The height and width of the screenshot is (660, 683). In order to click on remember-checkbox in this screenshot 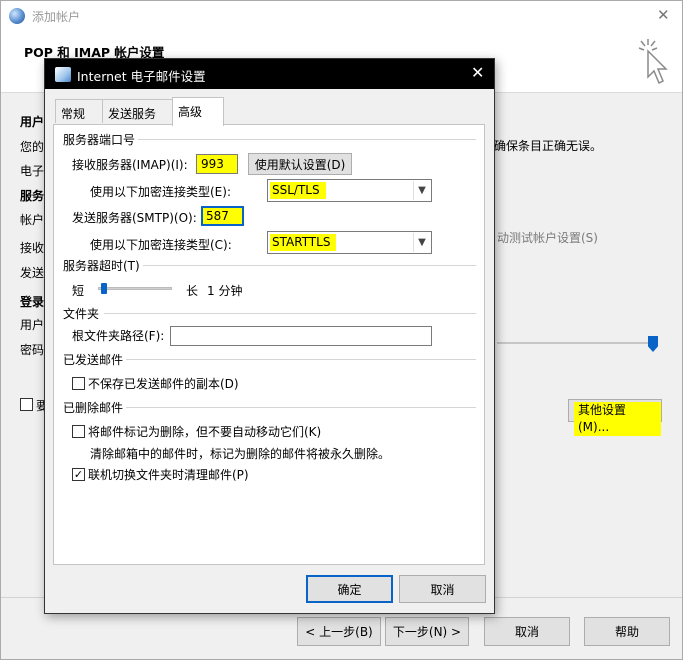, I will do `click(26, 404)`.